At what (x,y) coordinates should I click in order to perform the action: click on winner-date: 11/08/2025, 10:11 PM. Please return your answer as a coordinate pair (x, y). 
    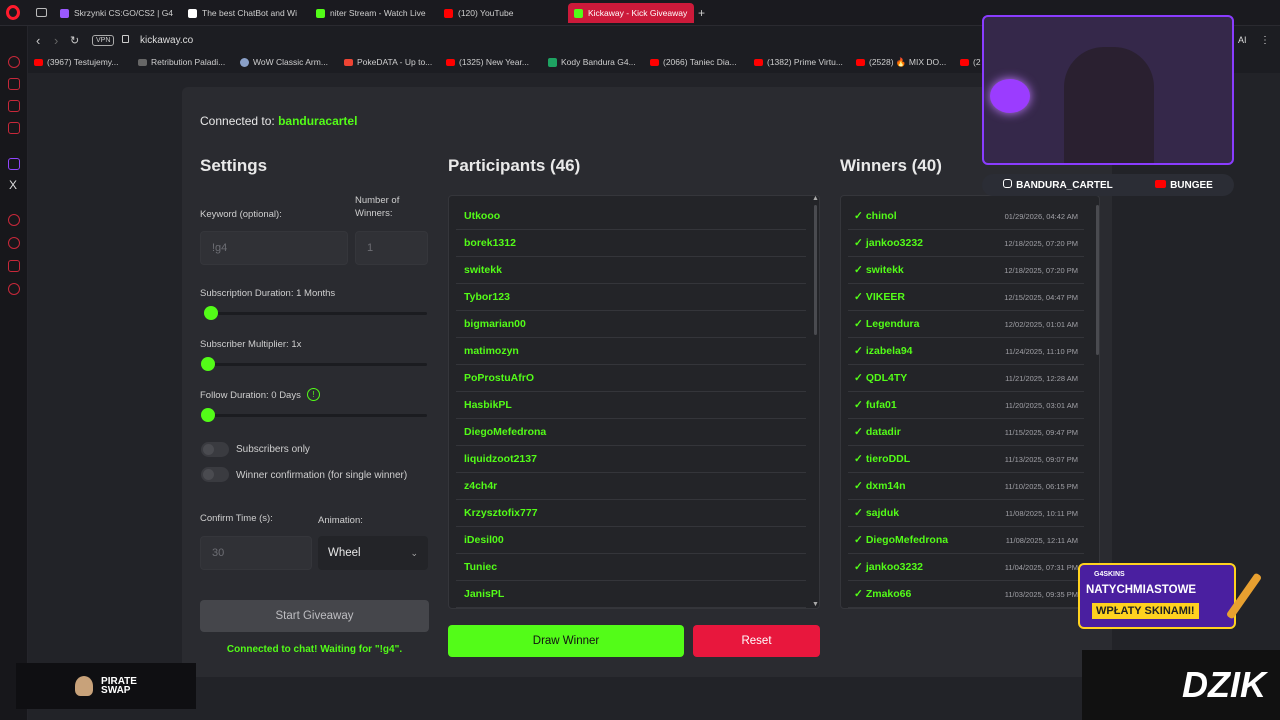
    Looking at the image, I should click on (1041, 513).